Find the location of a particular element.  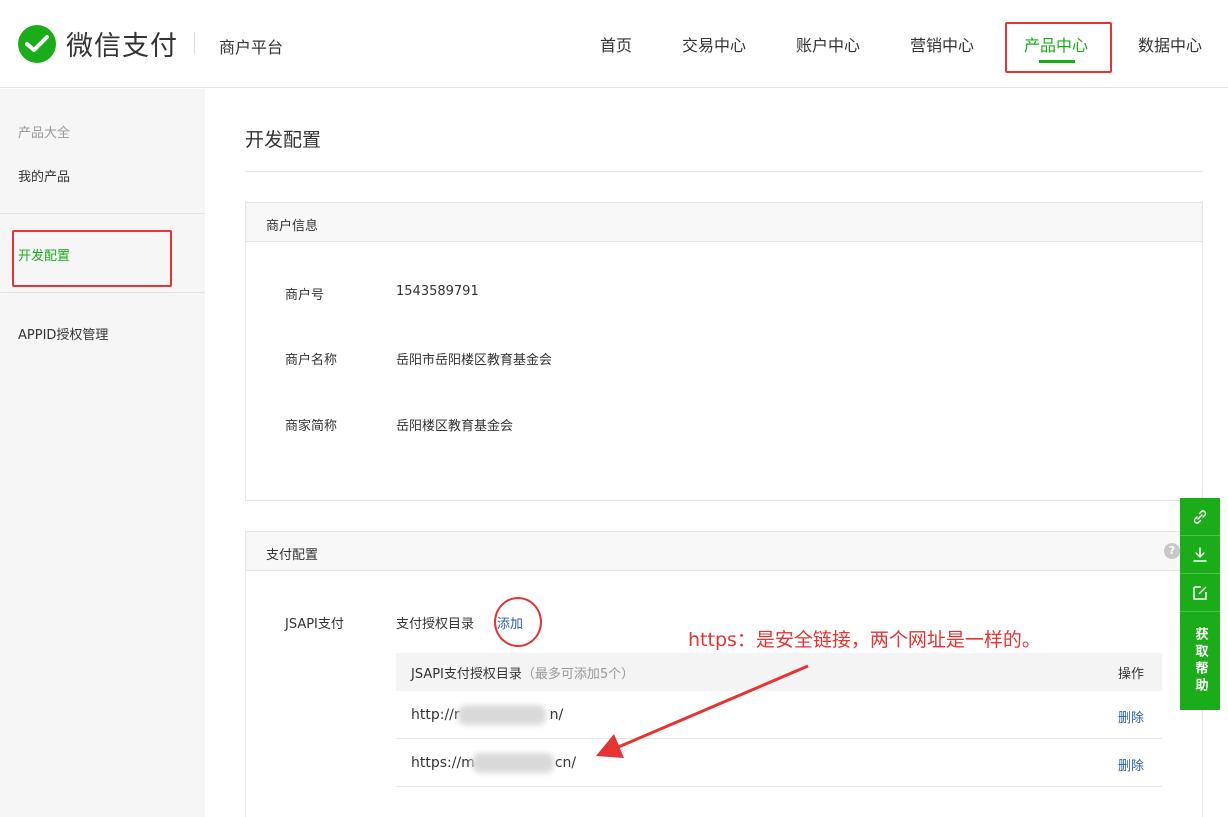

floating-help-bar: 获取帮助 is located at coordinates (1200, 604).